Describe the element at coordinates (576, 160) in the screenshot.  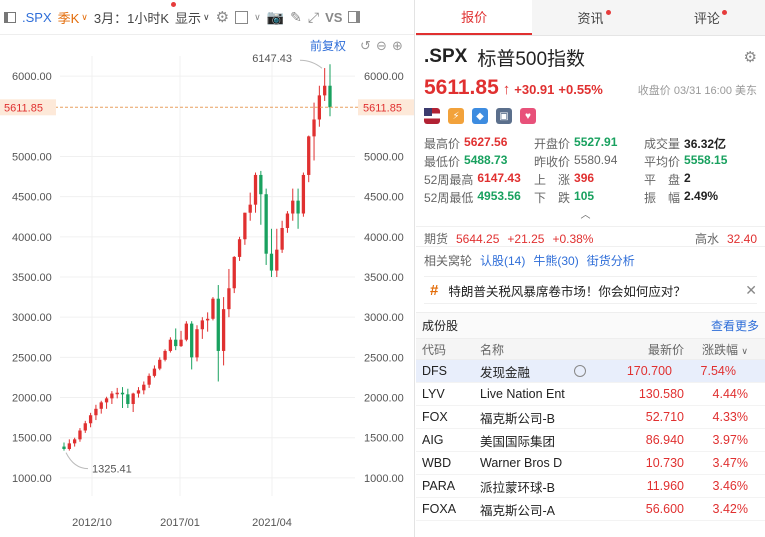
I see `stat-cell: 昨收价 5580.94` at that location.